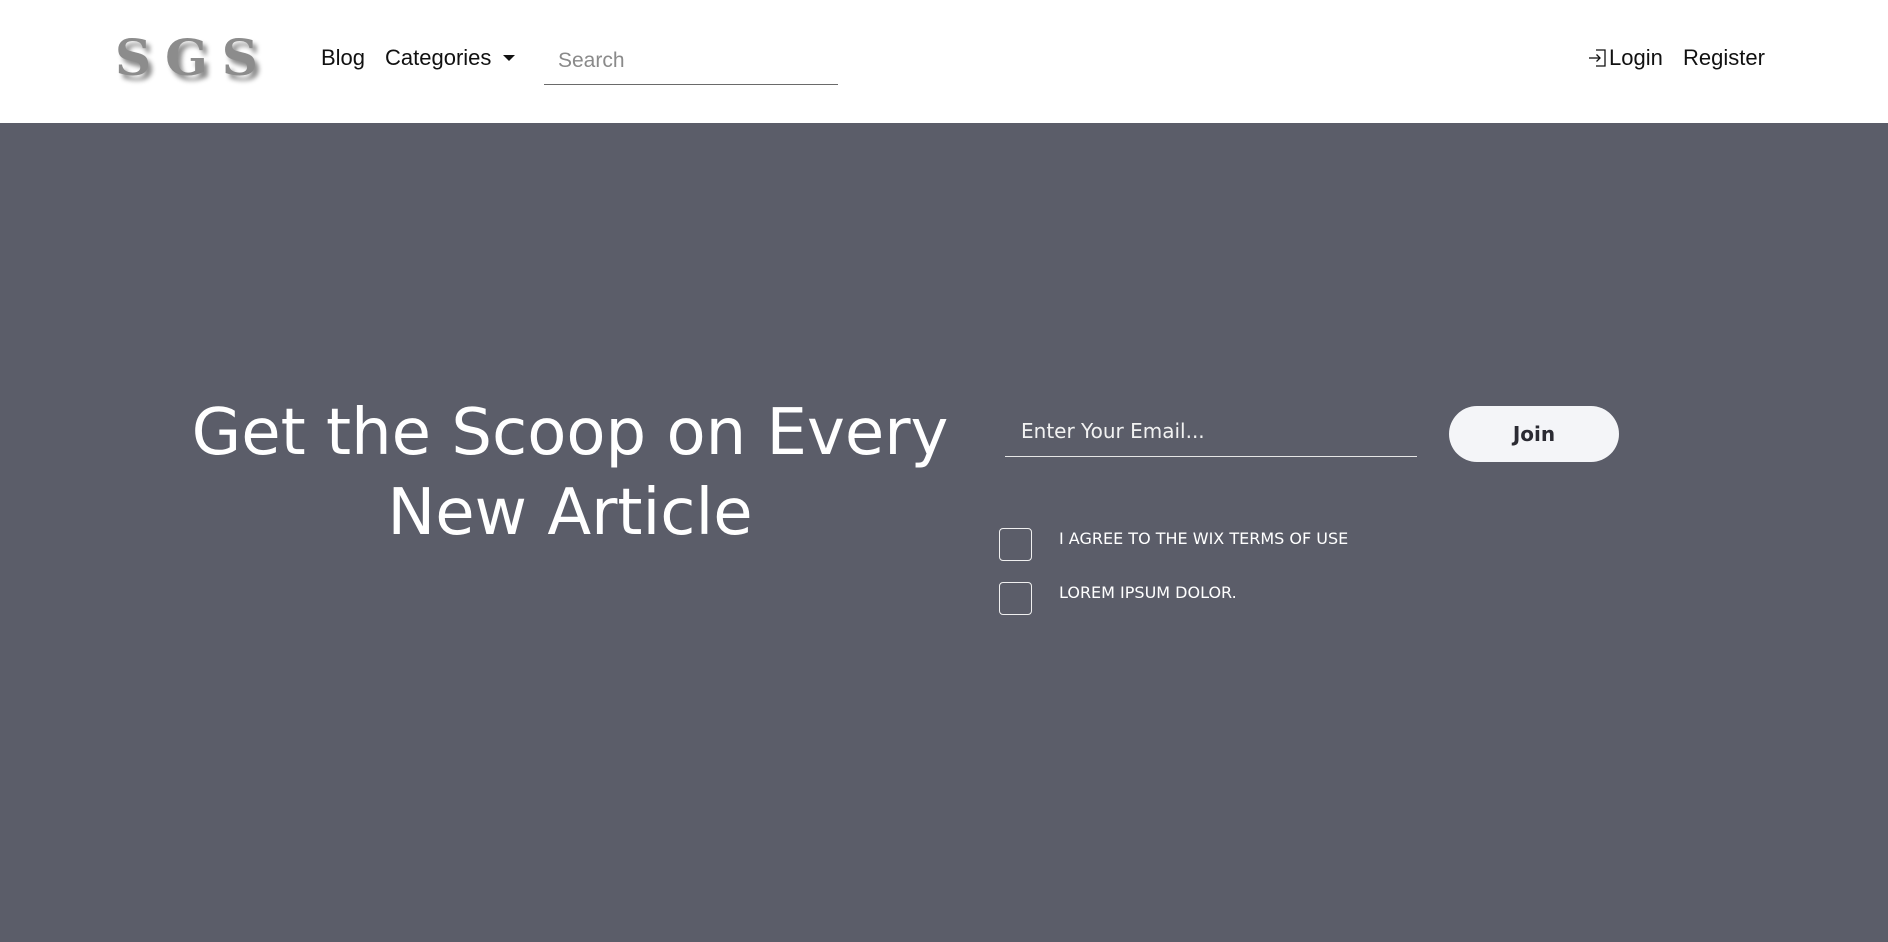 The width and height of the screenshot is (1888, 942). I want to click on nav-categories-dropdown: Categories, so click(450, 58).